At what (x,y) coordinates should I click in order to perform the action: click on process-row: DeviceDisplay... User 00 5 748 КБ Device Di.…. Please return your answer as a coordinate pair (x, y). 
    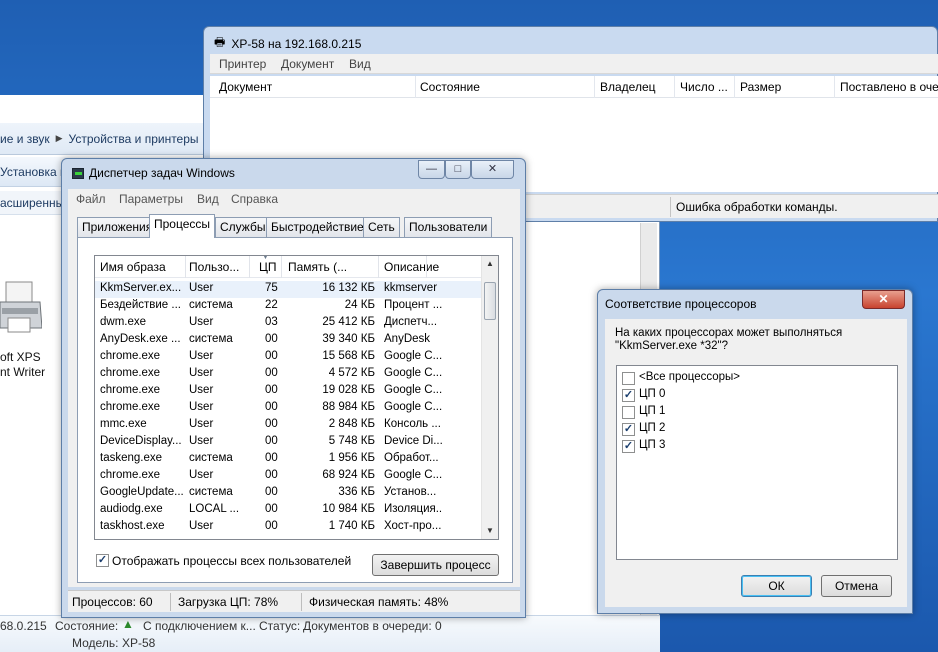
    Looking at the image, I should click on (289, 442).